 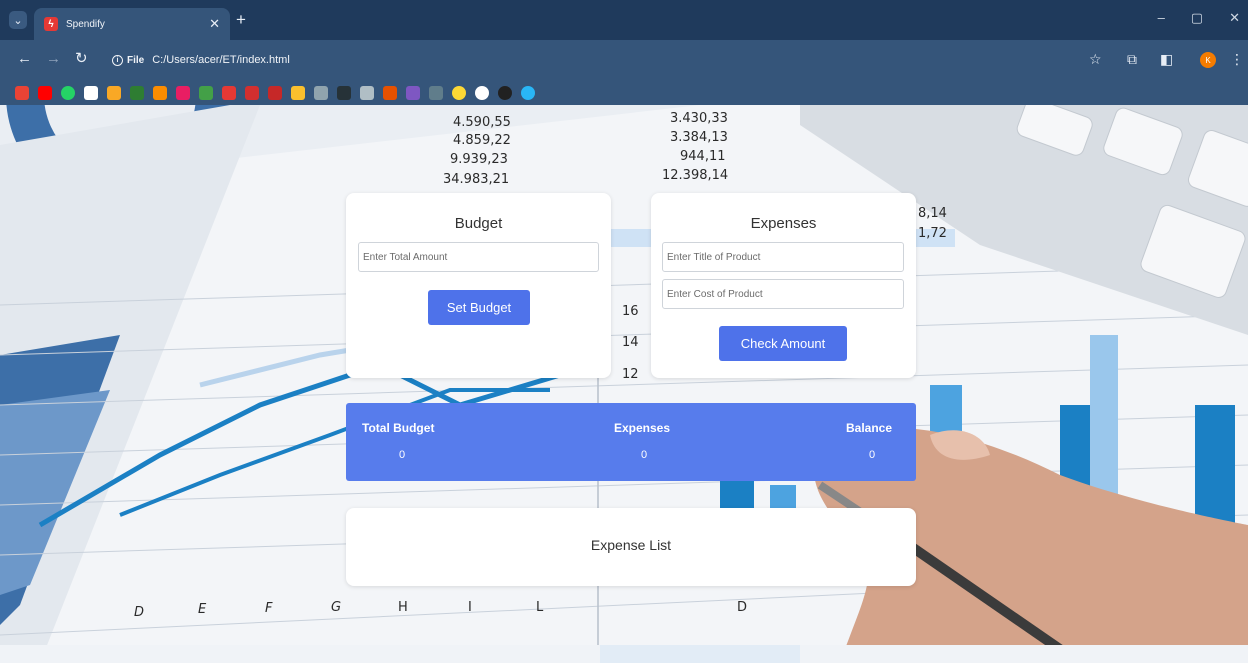 What do you see at coordinates (1234, 18) in the screenshot?
I see `close-window-icon: ✕` at bounding box center [1234, 18].